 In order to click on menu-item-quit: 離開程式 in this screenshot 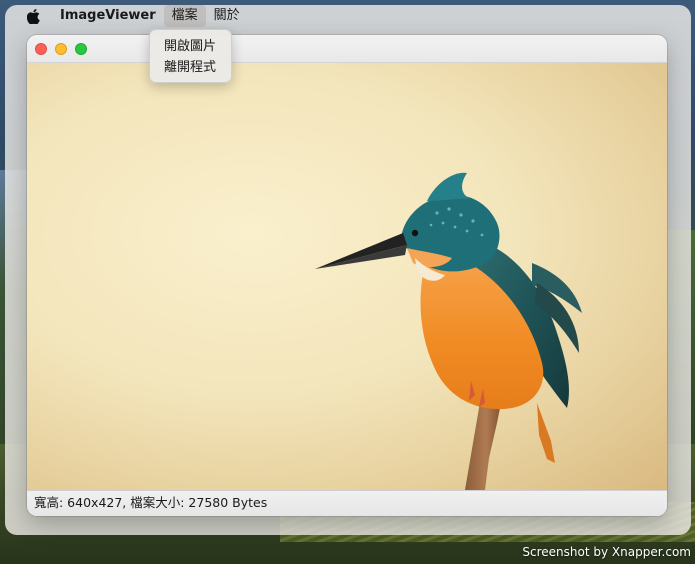, I will do `click(190, 67)`.